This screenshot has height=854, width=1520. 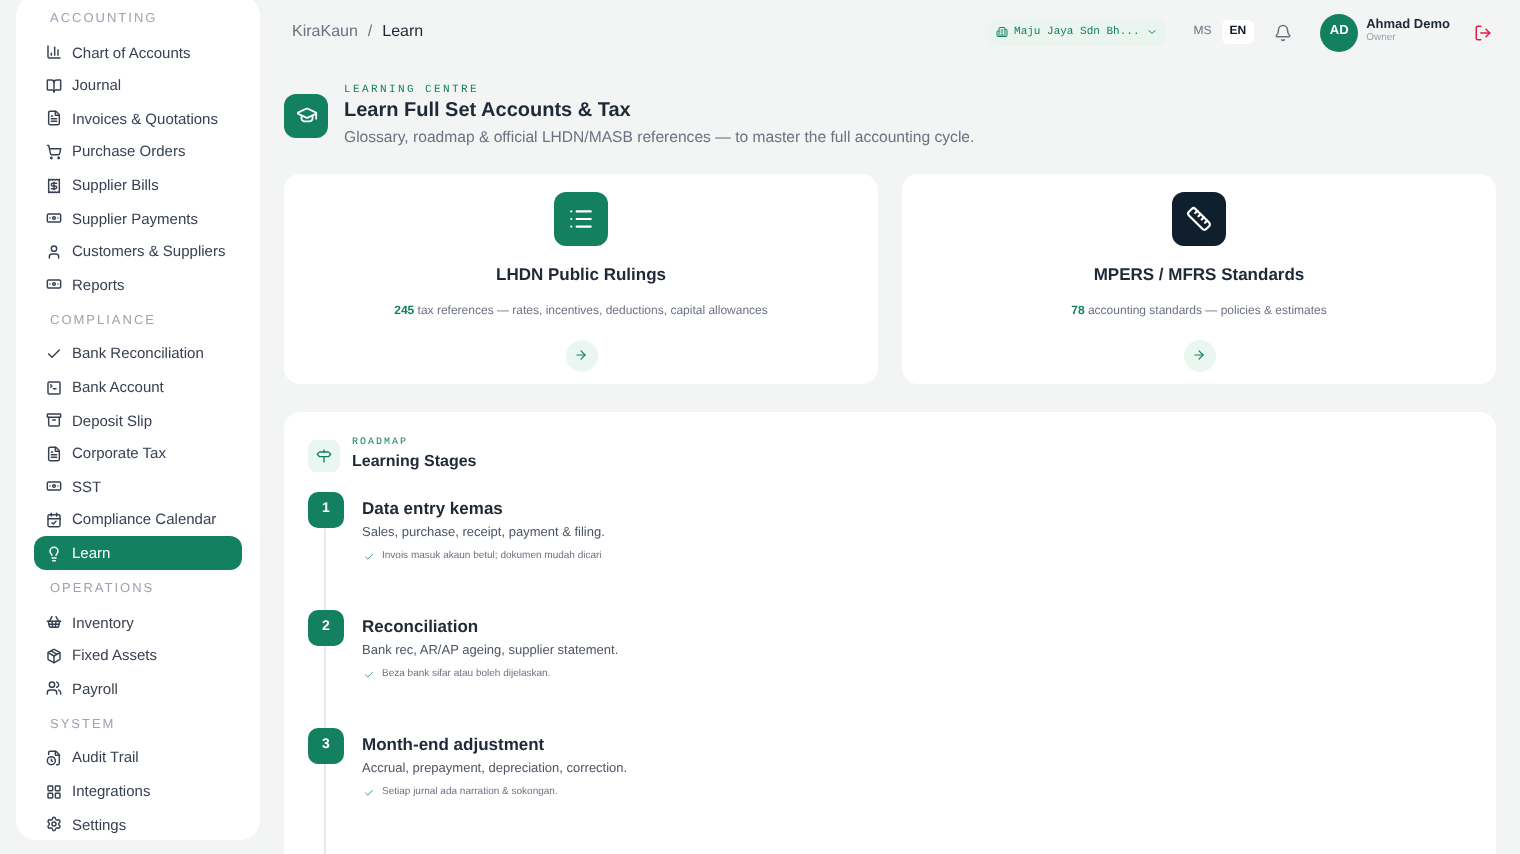 What do you see at coordinates (325, 32) in the screenshot?
I see `breadcrumb-item: KiraKaun` at bounding box center [325, 32].